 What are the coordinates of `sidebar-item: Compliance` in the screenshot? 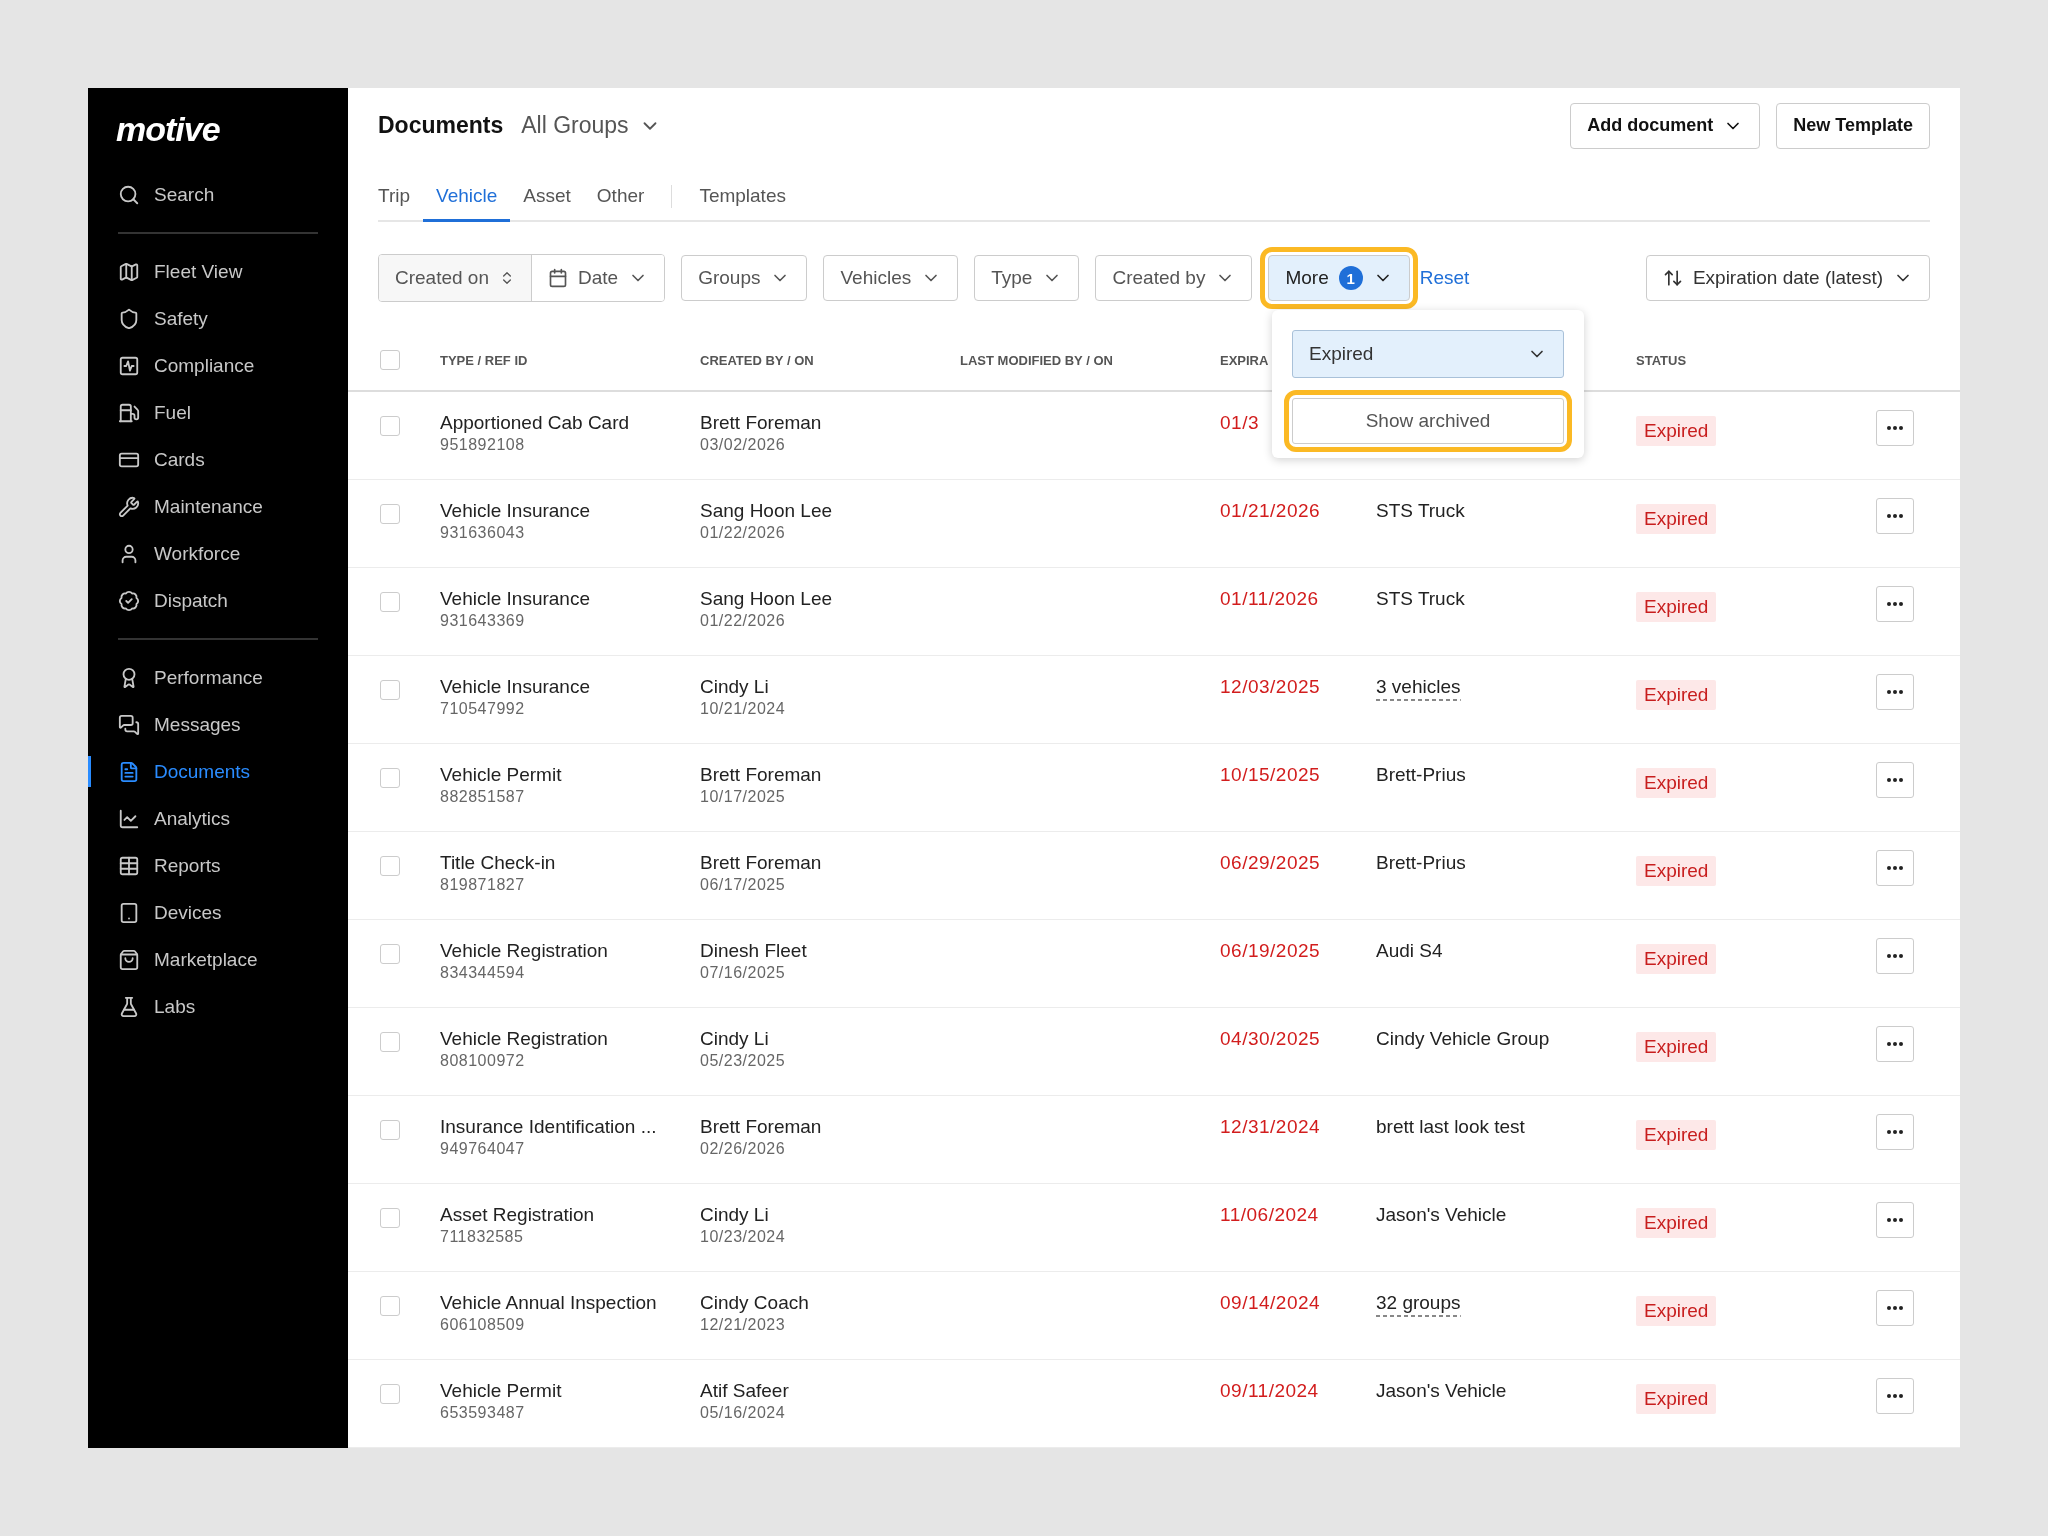 It's located at (233, 365).